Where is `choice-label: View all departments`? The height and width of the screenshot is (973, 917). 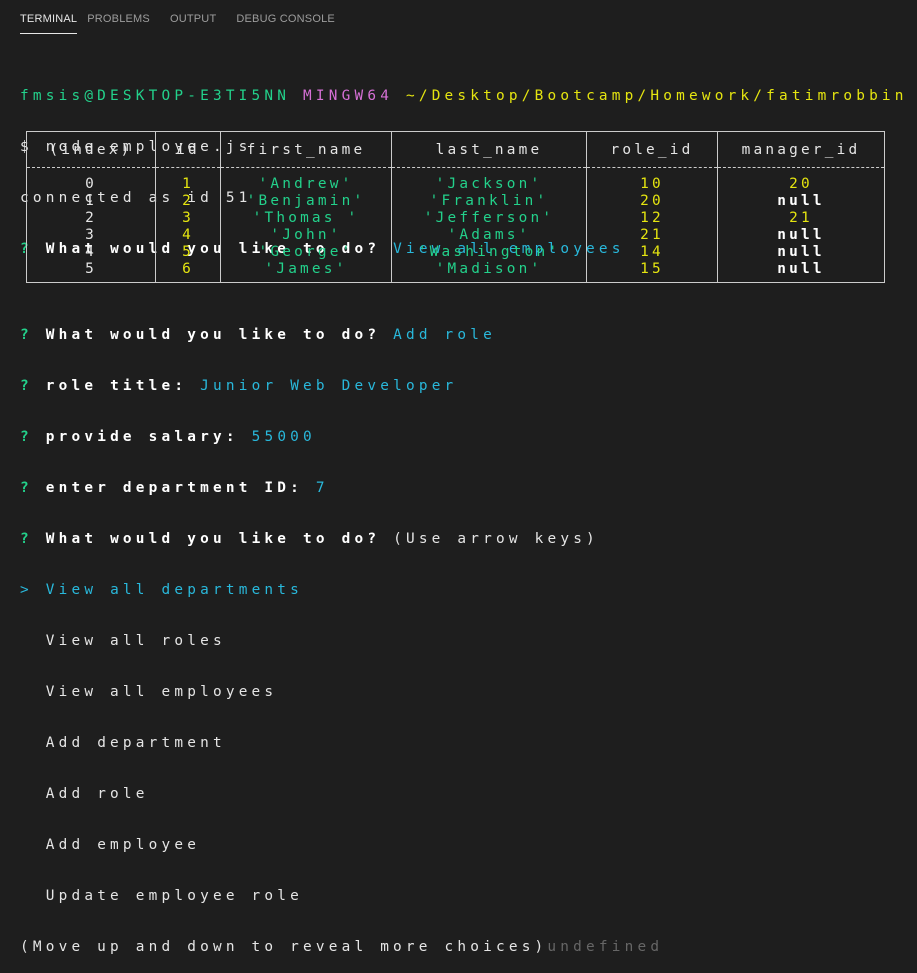 choice-label: View all departments is located at coordinates (174, 590).